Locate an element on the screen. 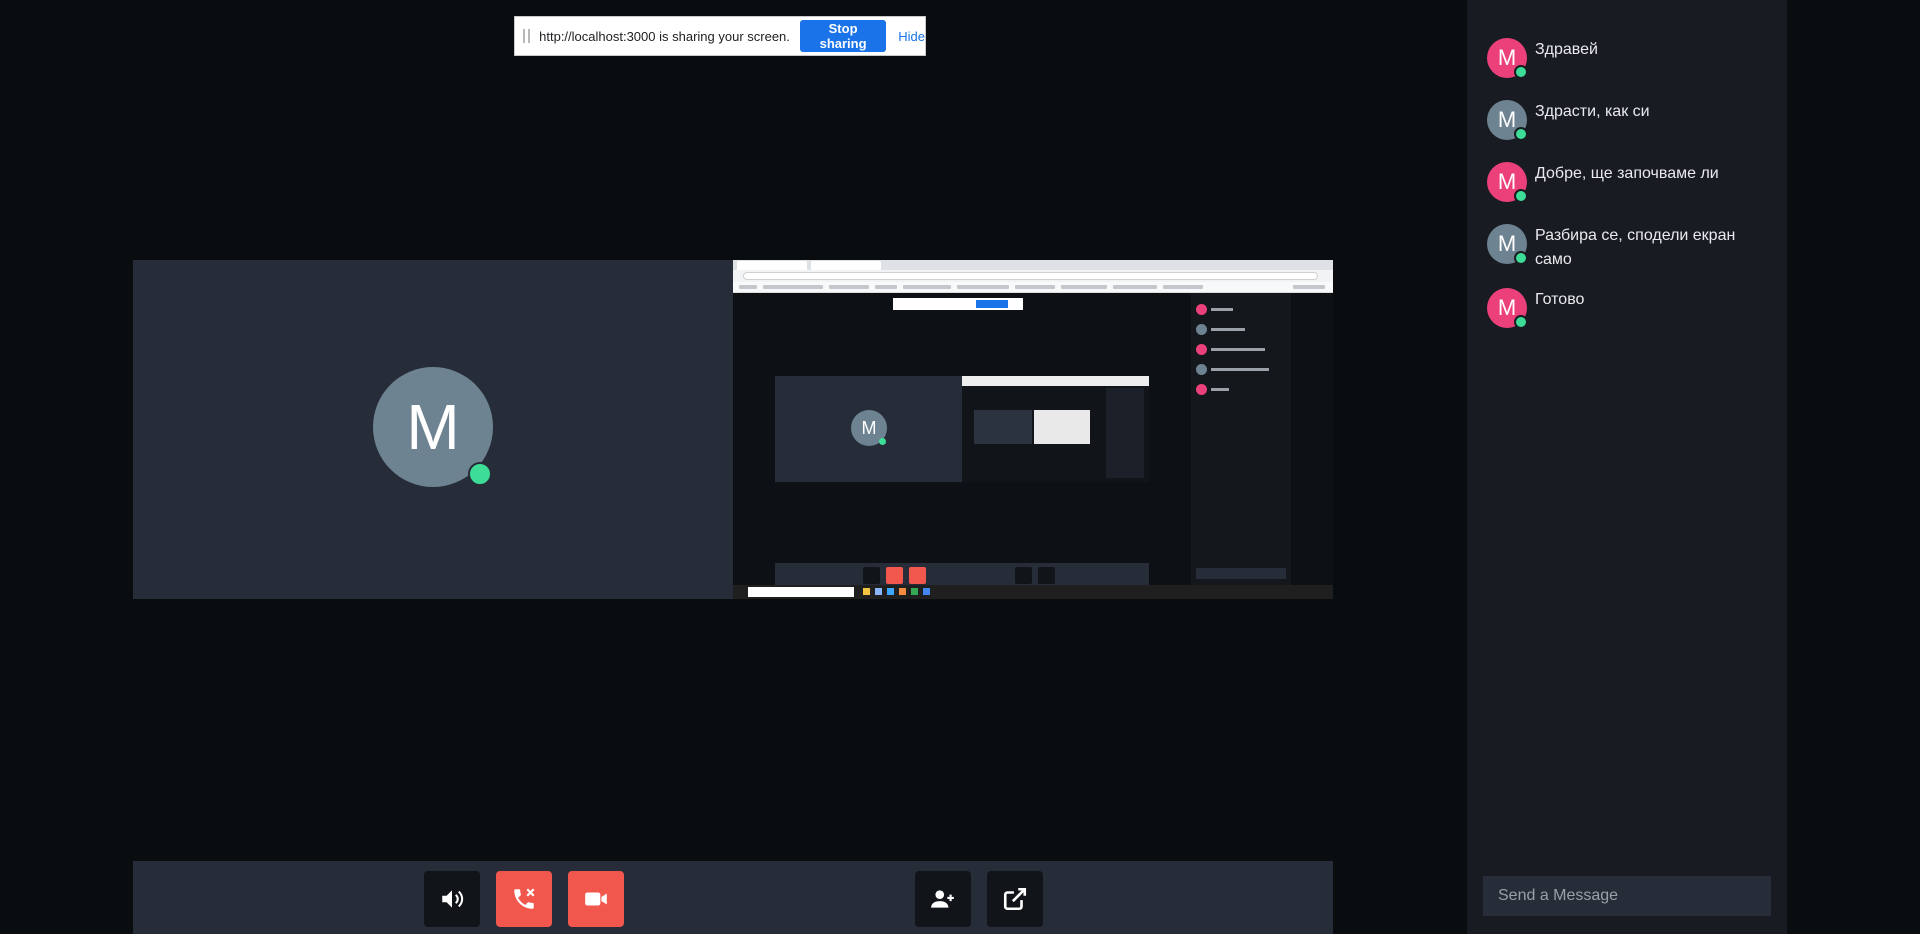 The height and width of the screenshot is (934, 1920). external-link-icon is located at coordinates (1015, 899).